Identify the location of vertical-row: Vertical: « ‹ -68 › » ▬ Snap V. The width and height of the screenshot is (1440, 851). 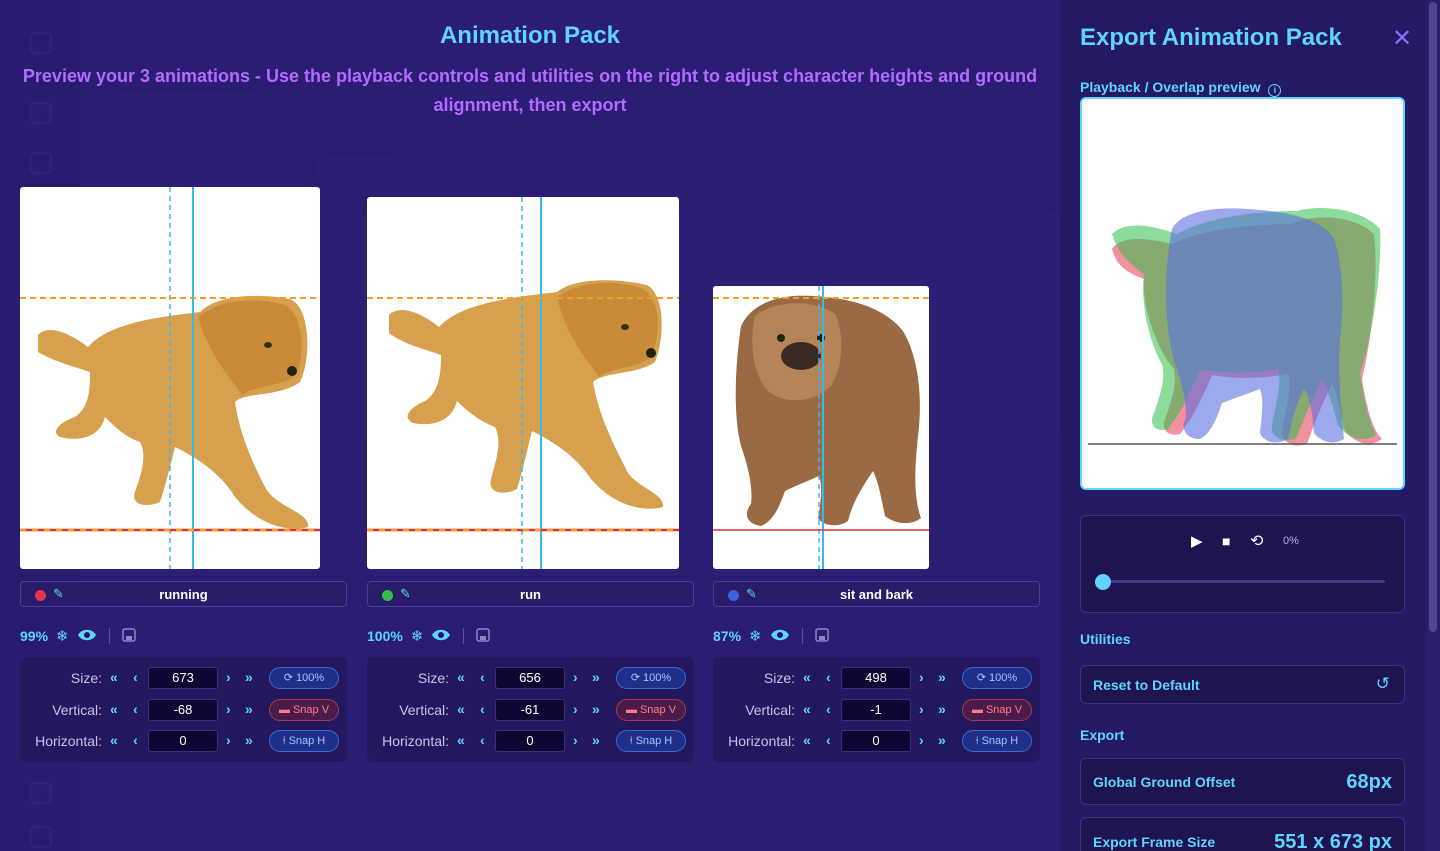
(183, 710).